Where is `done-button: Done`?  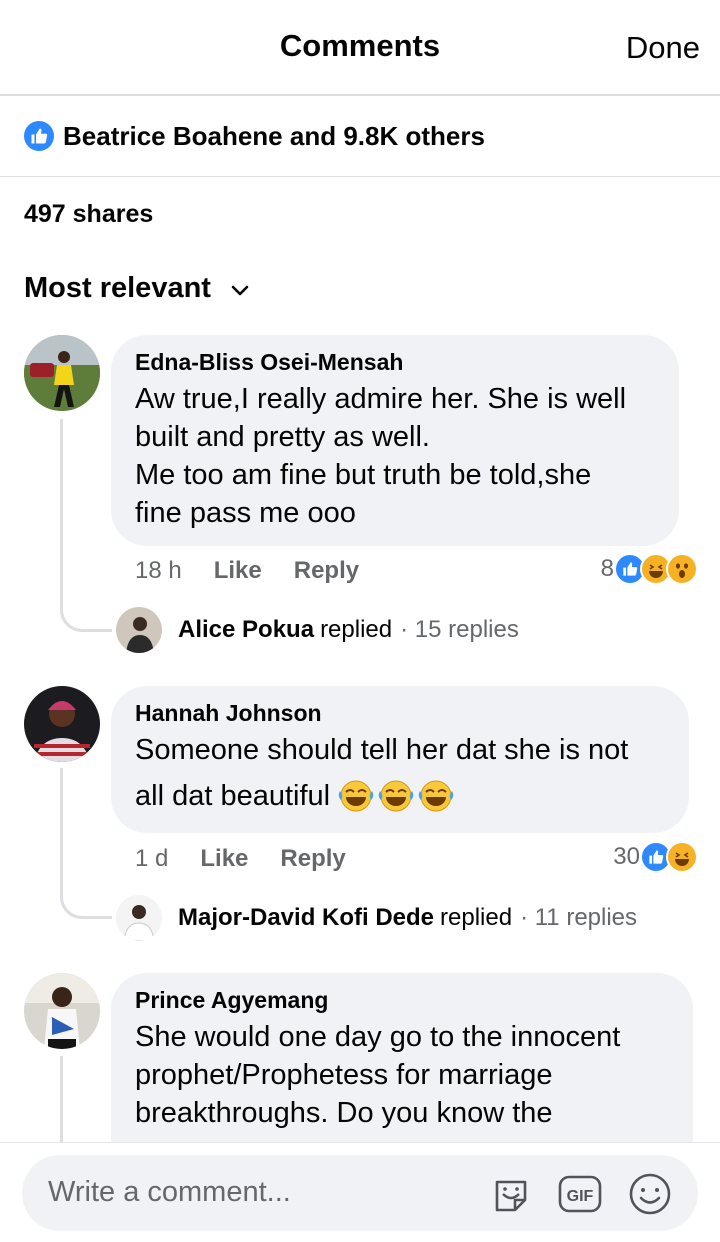 done-button: Done is located at coordinates (663, 48).